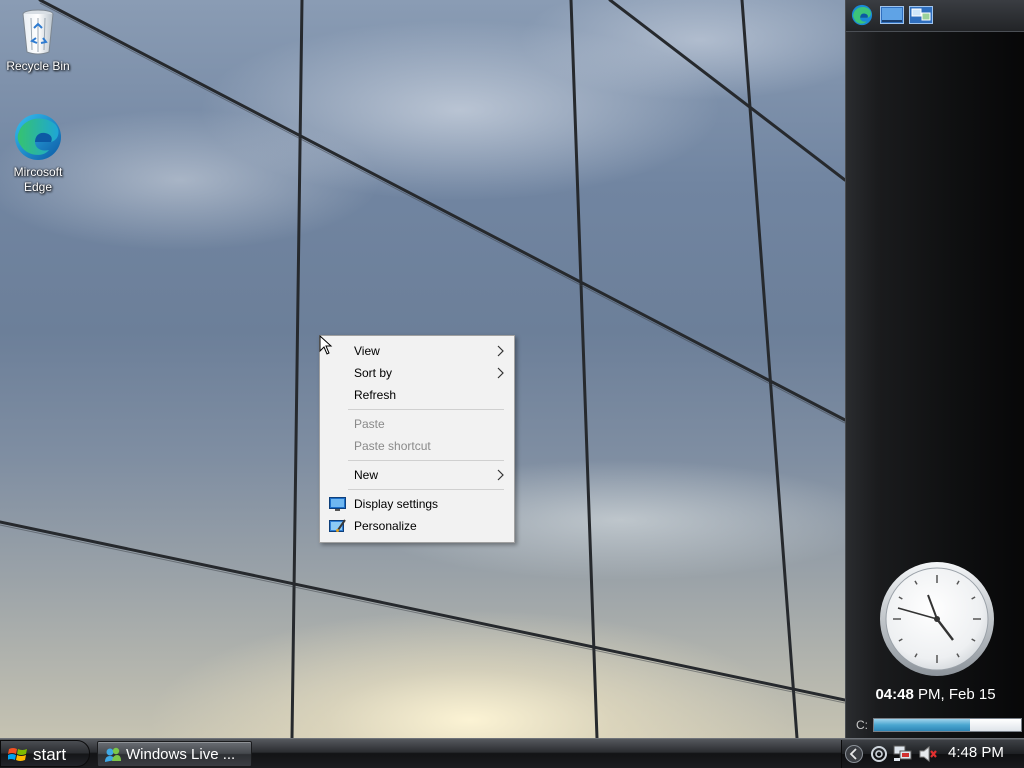  Describe the element at coordinates (367, 351) in the screenshot. I see `menu-item-label: View` at that location.